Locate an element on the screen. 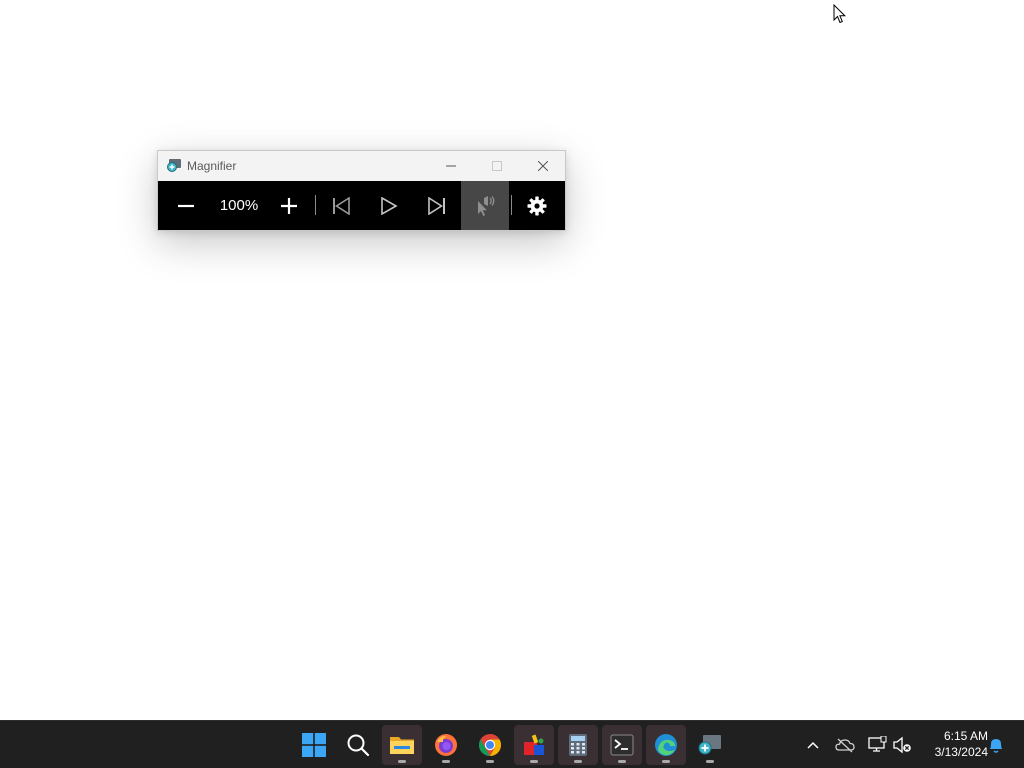  skip-forward-icon is located at coordinates (436, 205).